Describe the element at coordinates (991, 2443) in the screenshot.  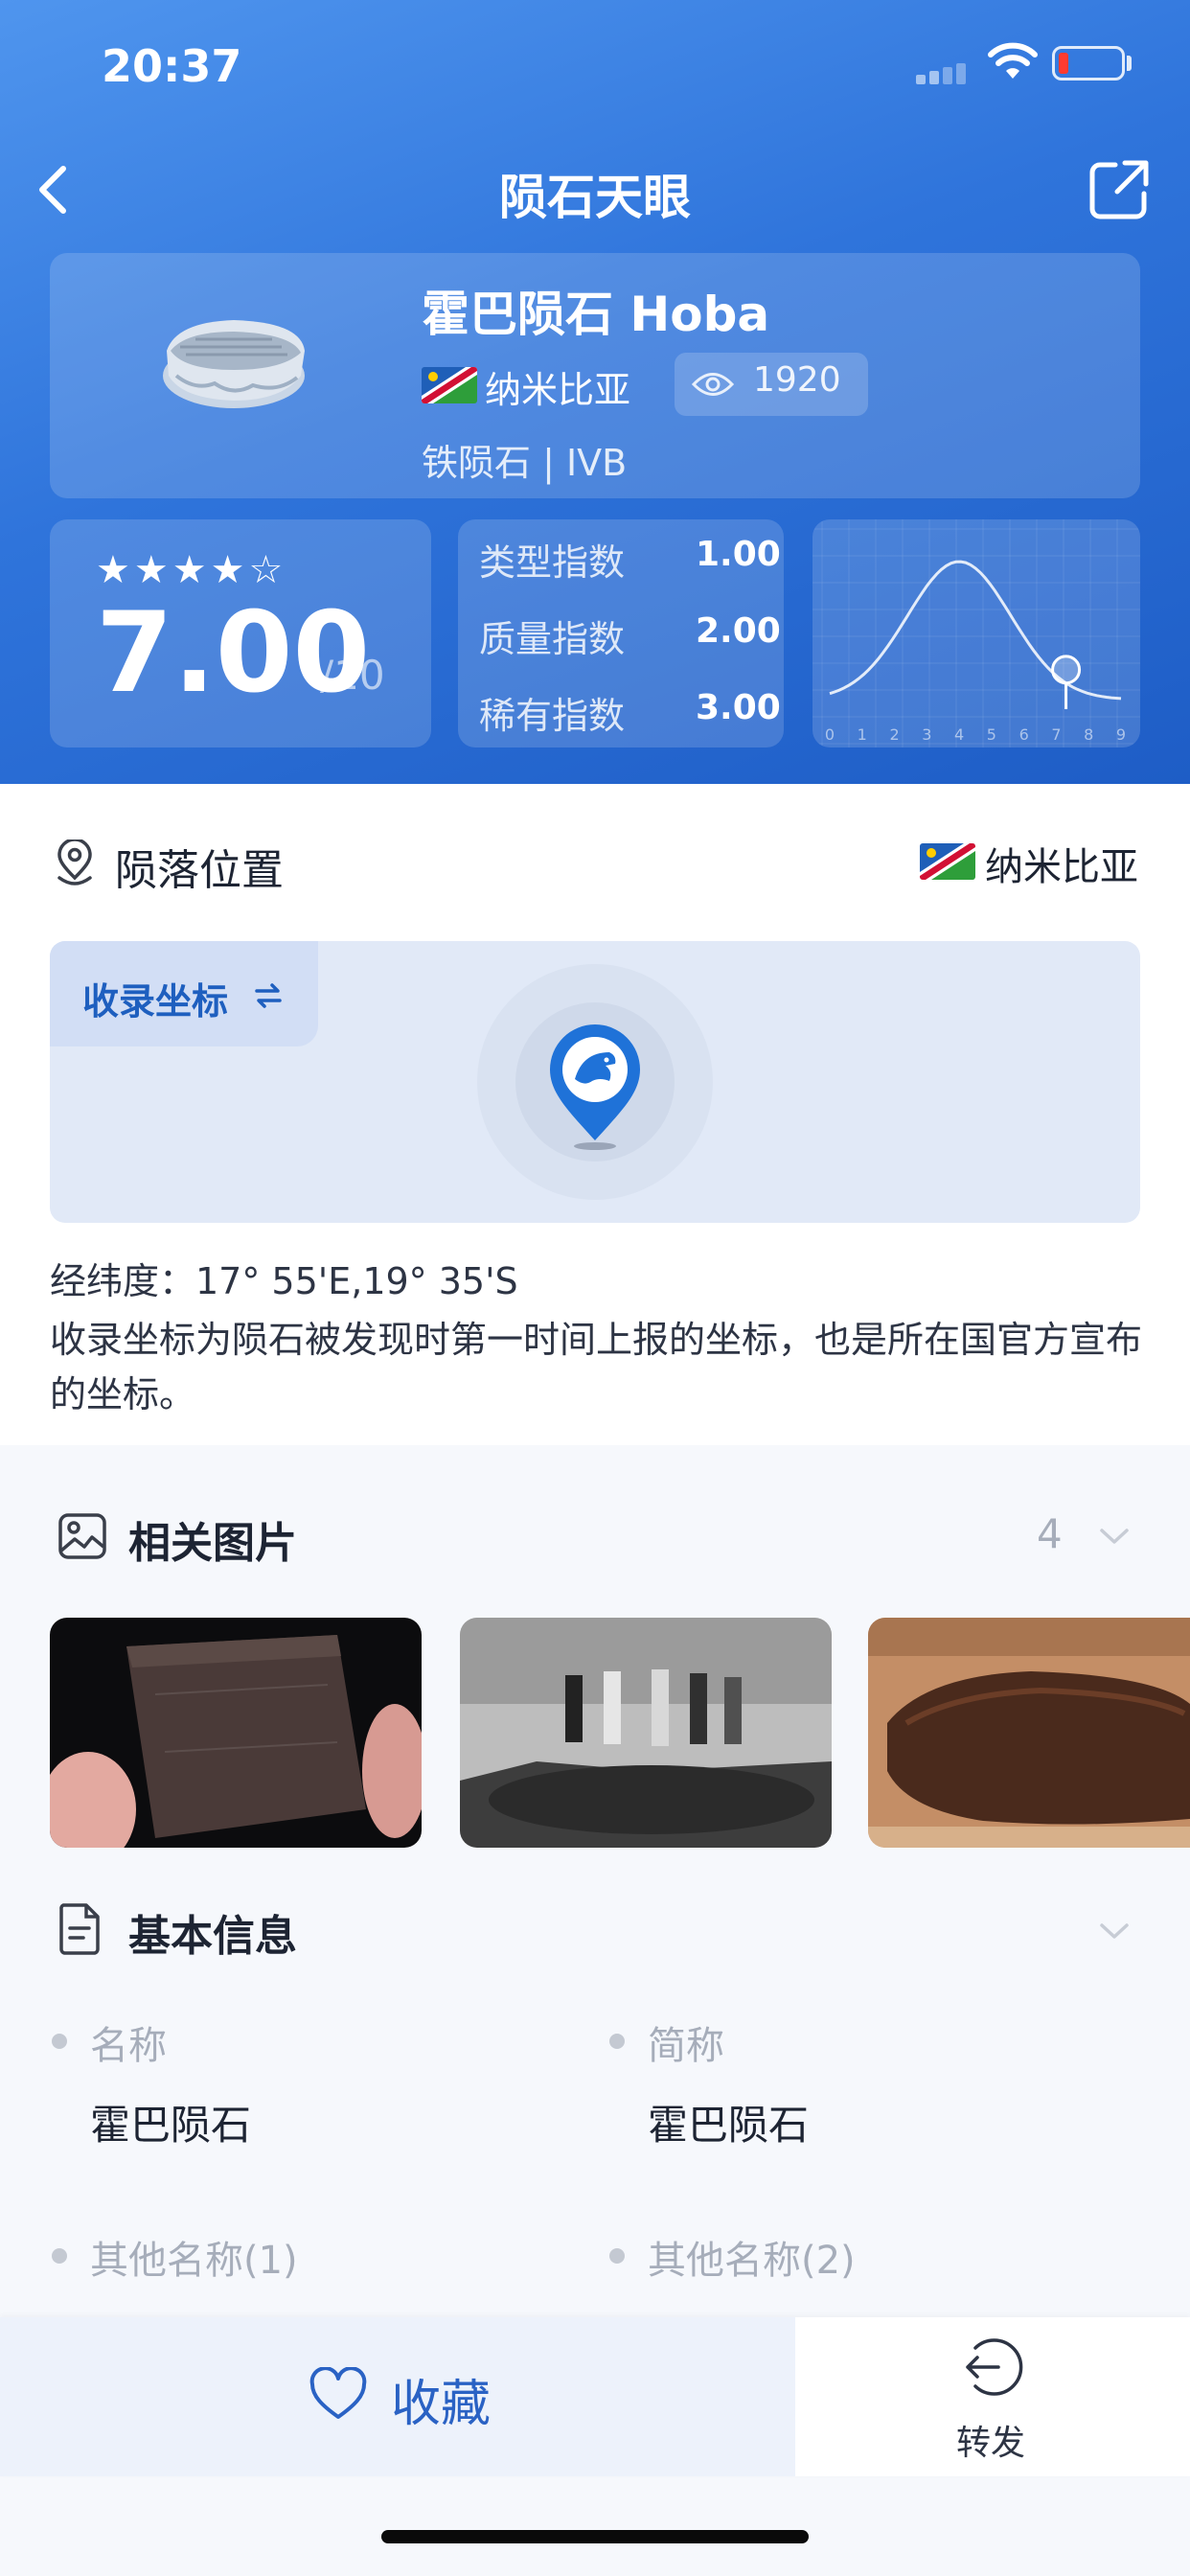
I see `forward-label: 转发` at that location.